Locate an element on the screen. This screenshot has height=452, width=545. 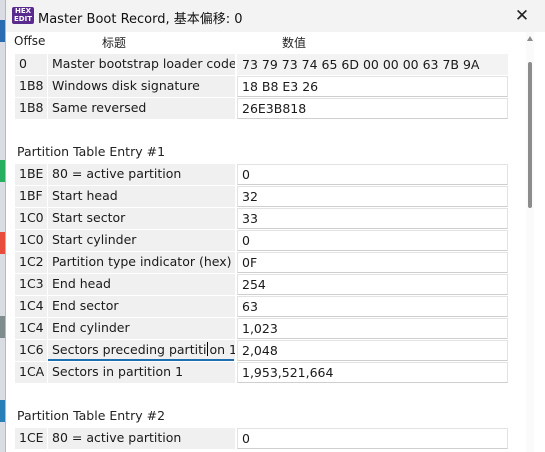
focus-underline is located at coordinates (141, 360).